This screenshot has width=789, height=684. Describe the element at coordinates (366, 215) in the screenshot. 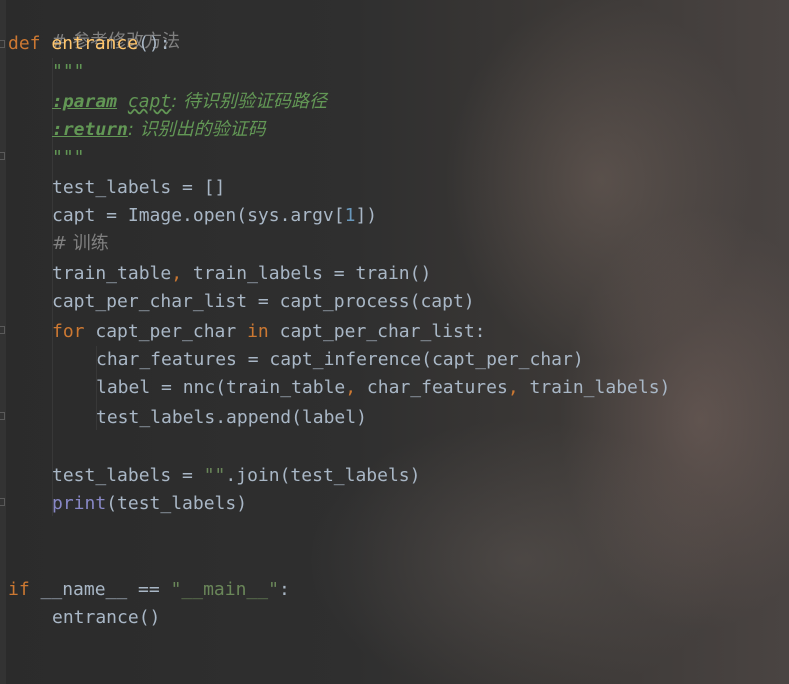

I see `code-text: ])` at that location.